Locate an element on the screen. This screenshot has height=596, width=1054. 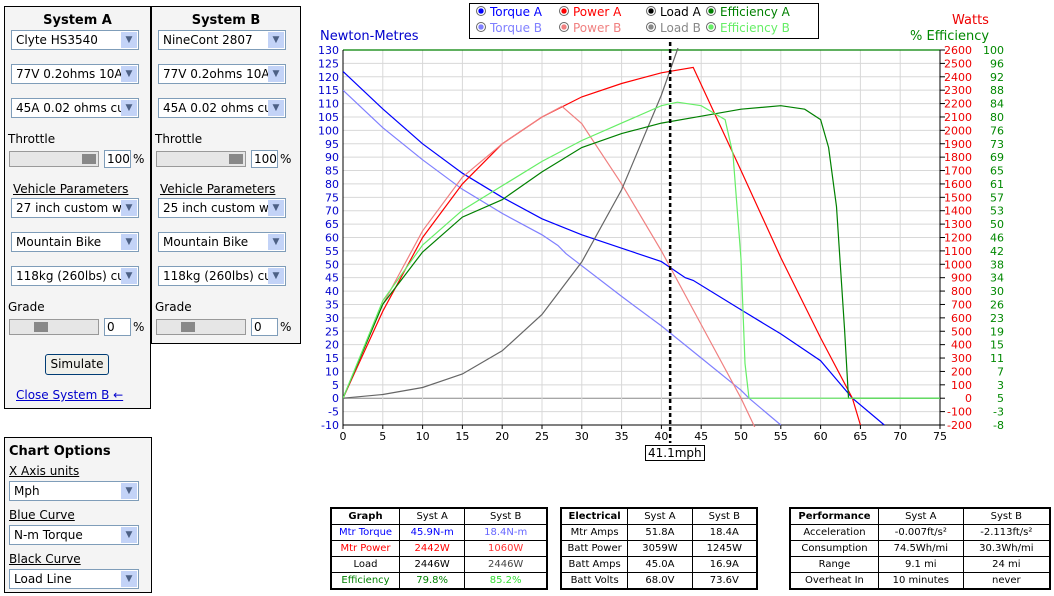
table-cell: 51.8A is located at coordinates (660, 532).